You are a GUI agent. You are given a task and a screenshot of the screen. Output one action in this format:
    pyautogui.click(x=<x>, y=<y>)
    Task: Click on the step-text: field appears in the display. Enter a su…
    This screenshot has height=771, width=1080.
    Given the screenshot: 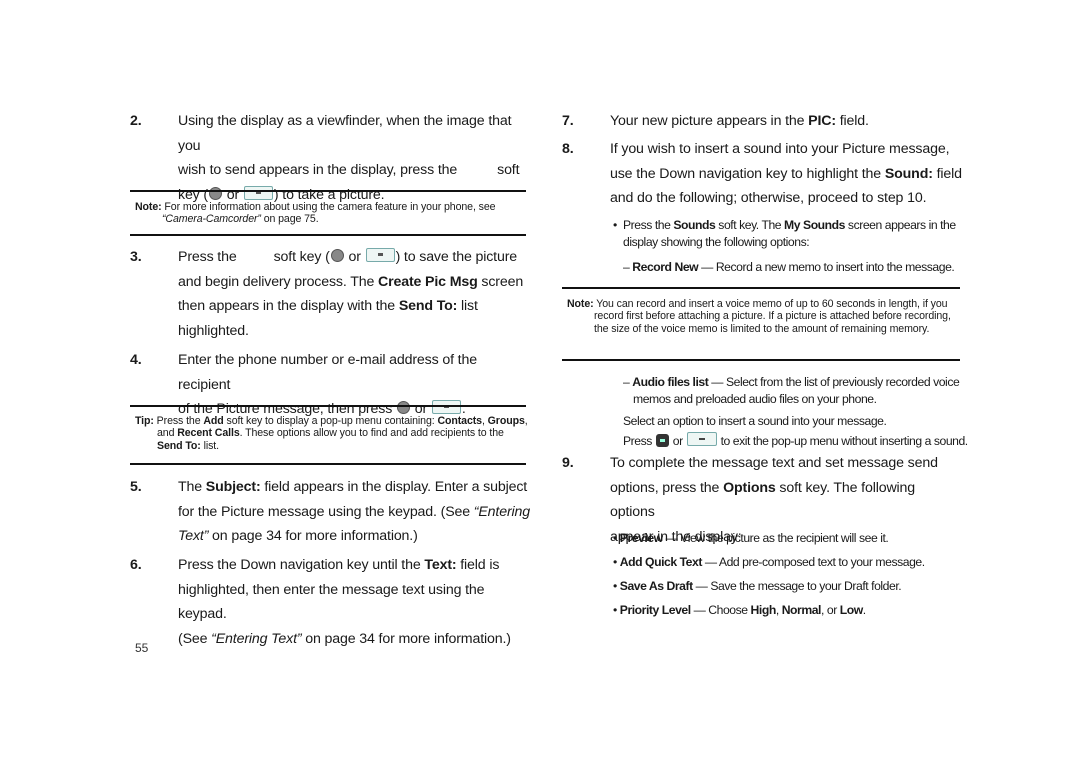 What is the action you would take?
    pyautogui.click(x=394, y=487)
    